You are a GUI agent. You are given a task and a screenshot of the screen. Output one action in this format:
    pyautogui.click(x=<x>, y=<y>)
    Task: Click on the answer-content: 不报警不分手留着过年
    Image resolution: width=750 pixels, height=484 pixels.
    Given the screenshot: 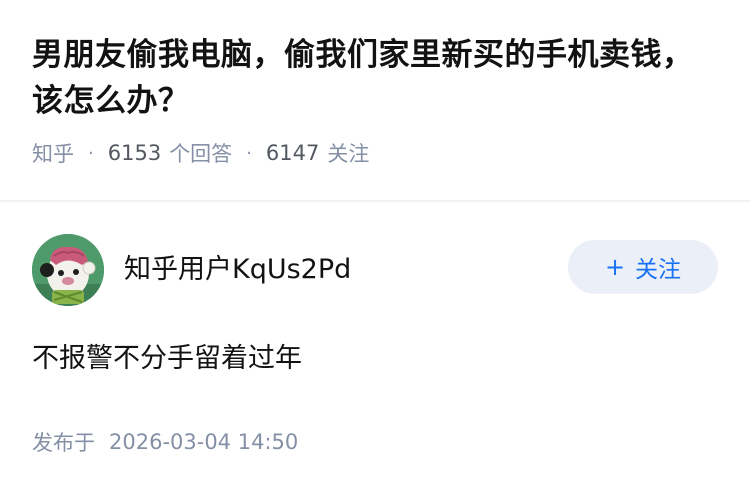 What is the action you would take?
    pyautogui.click(x=375, y=359)
    